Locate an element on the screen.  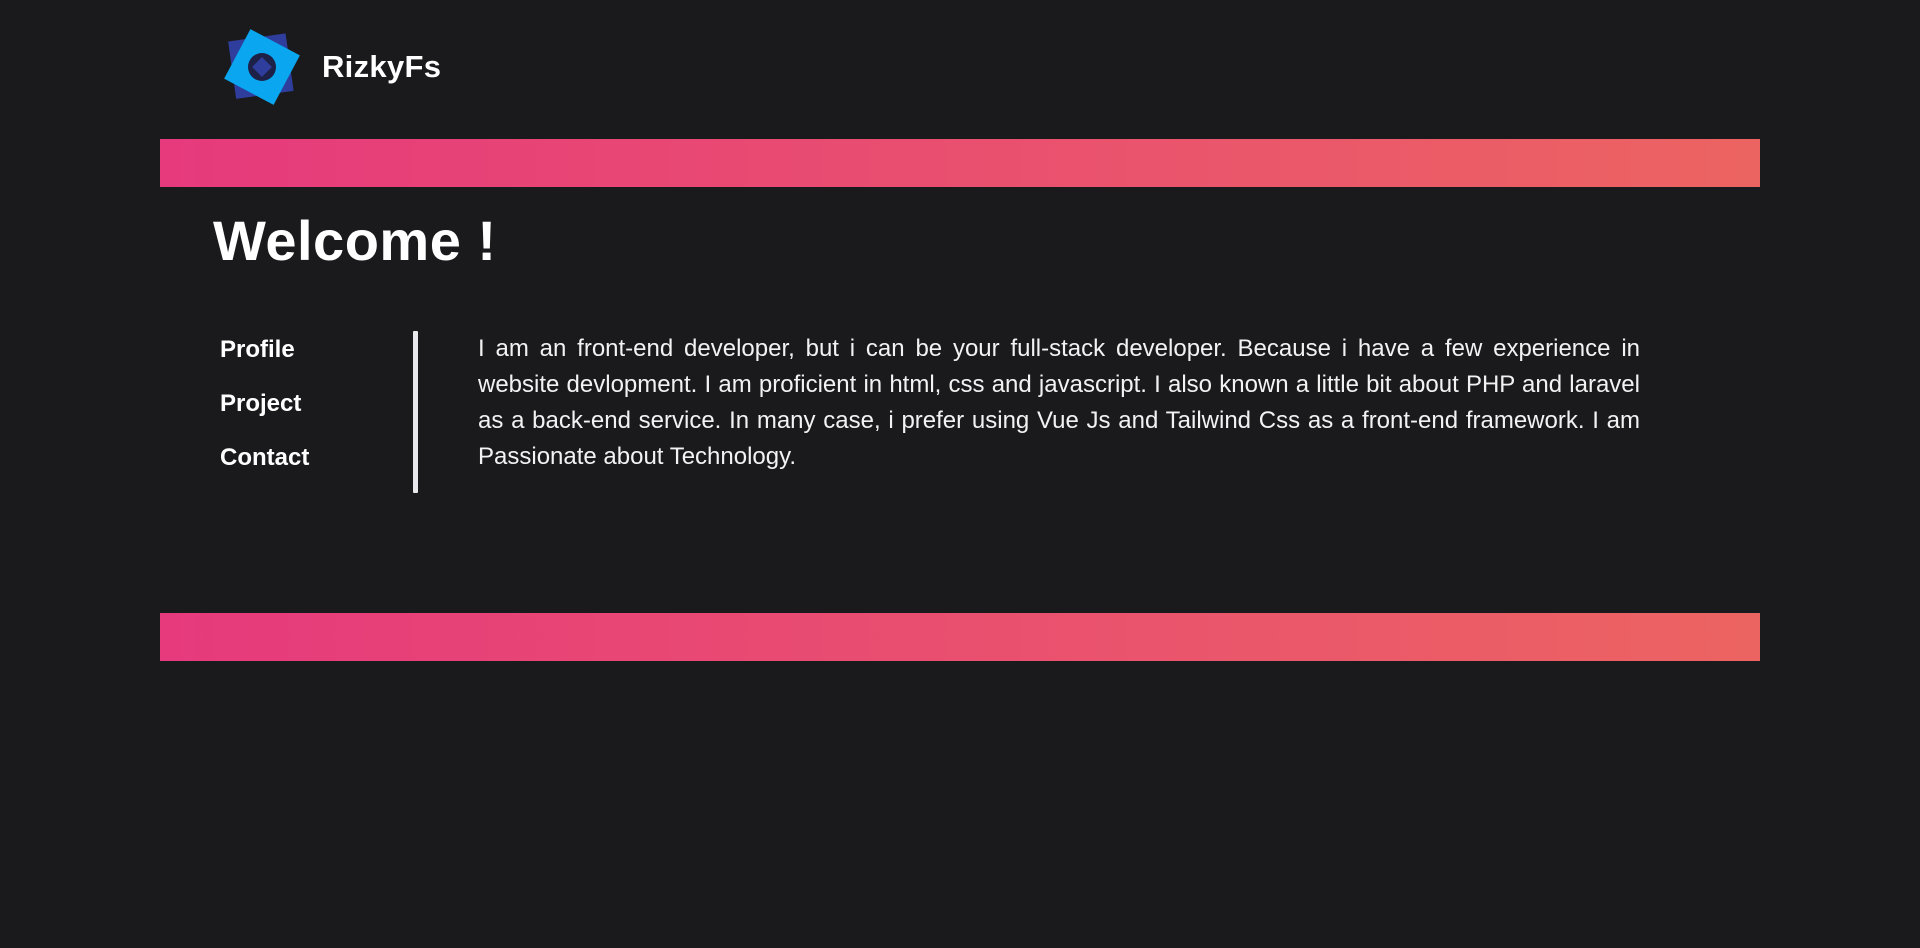
site-header: RizkyFs is located at coordinates (330, 67).